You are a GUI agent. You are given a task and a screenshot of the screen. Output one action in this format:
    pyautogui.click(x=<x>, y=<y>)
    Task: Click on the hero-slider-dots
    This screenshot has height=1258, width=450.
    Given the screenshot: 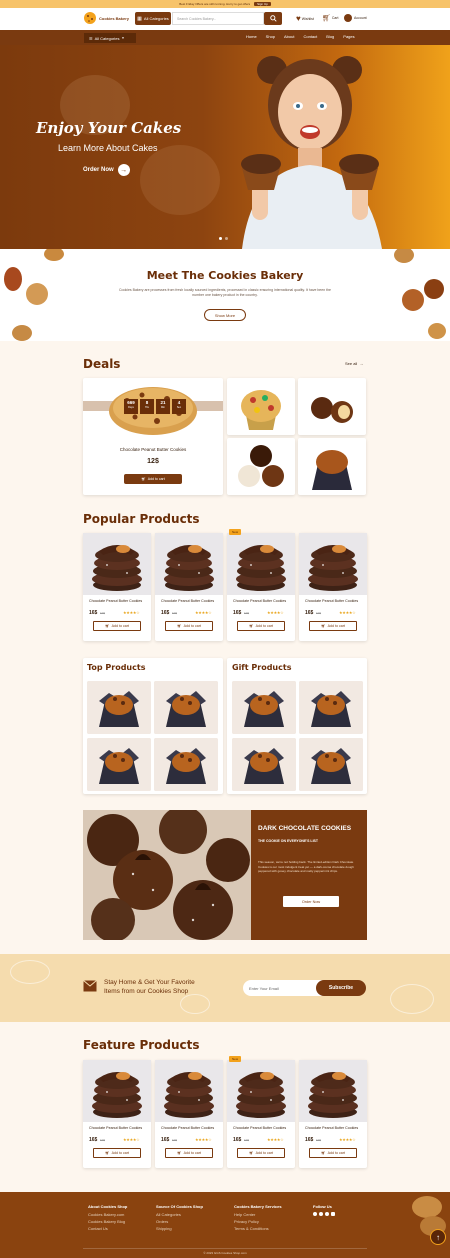 What is the action you would take?
    pyautogui.click(x=223, y=238)
    